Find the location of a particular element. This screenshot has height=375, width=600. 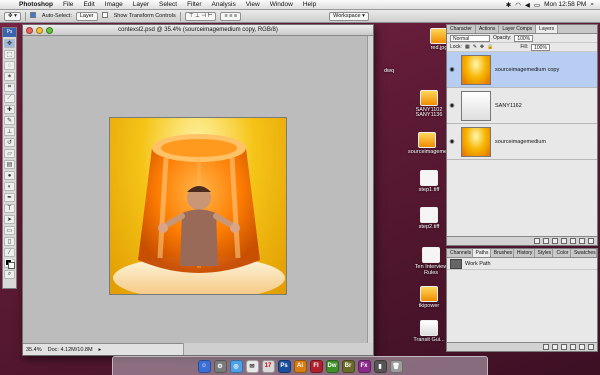

fireworks-dock-icon: Fx is located at coordinates (364, 366).